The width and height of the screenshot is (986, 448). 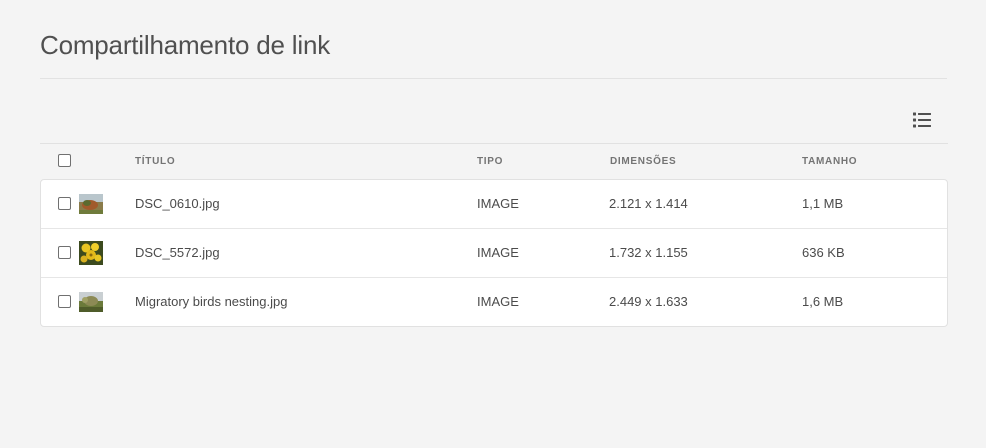 I want to click on table-header: TÍTULO TIPO DIMENSÕES TAMANHO, so click(x=494, y=161).